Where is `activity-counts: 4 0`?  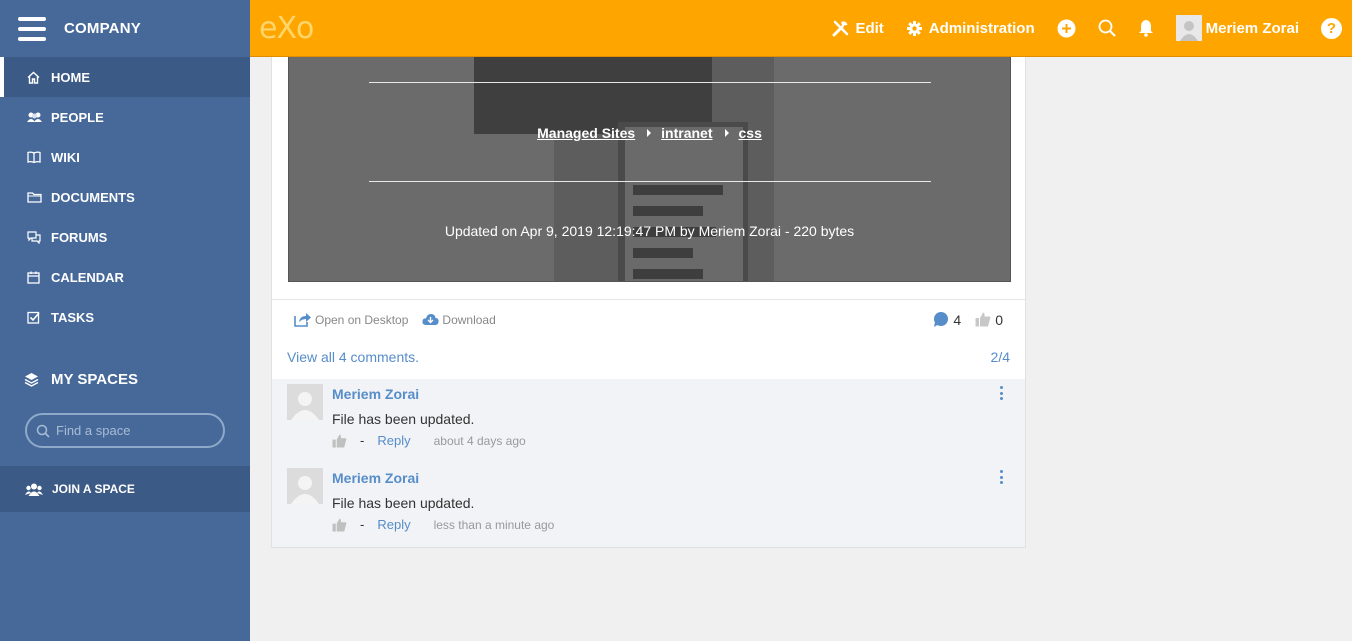 activity-counts: 4 0 is located at coordinates (961, 320).